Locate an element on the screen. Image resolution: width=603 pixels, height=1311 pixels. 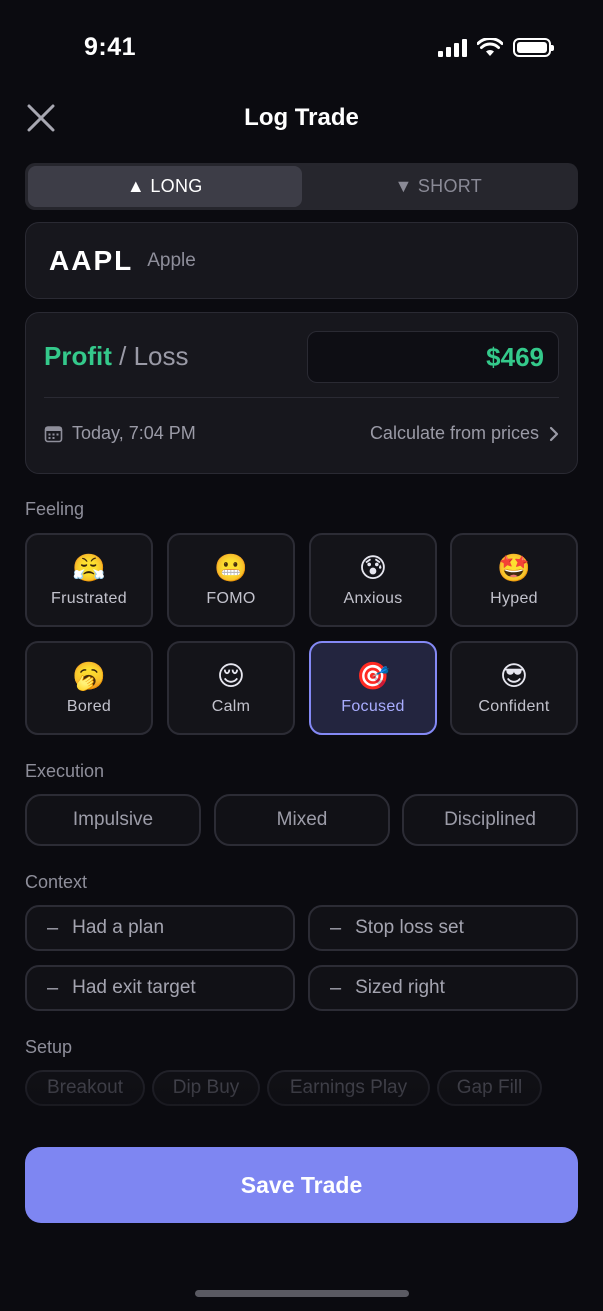
execution-impulsive: Impulsive is located at coordinates (113, 820).